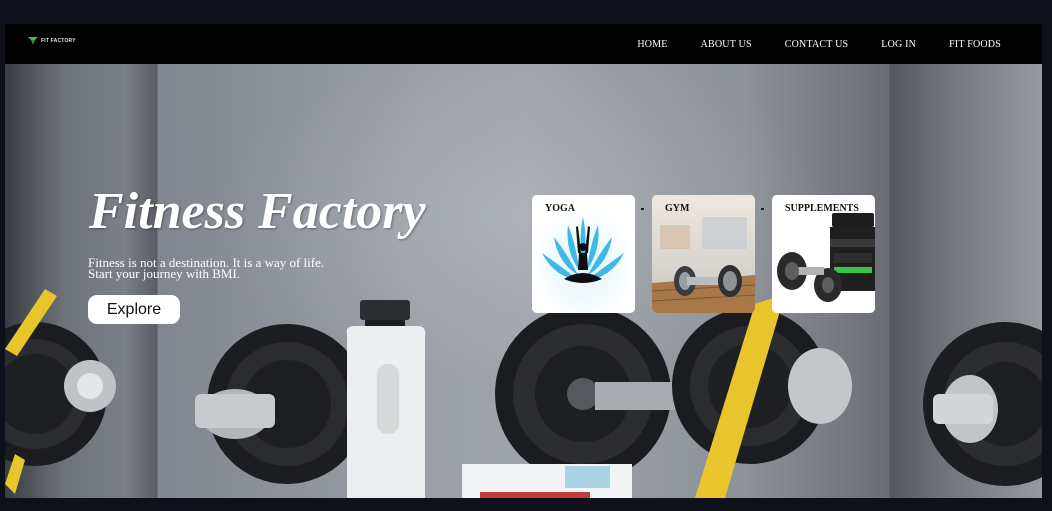  I want to click on card-supplements: SUPPLEMENTS, so click(823, 254).